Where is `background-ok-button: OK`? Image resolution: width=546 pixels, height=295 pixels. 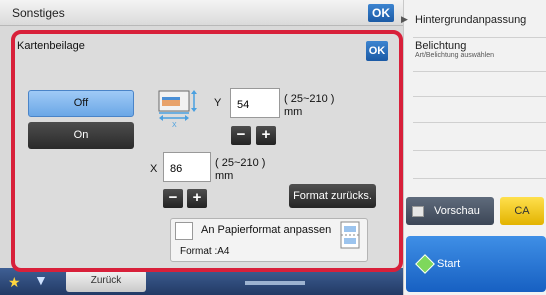 background-ok-button: OK is located at coordinates (381, 13).